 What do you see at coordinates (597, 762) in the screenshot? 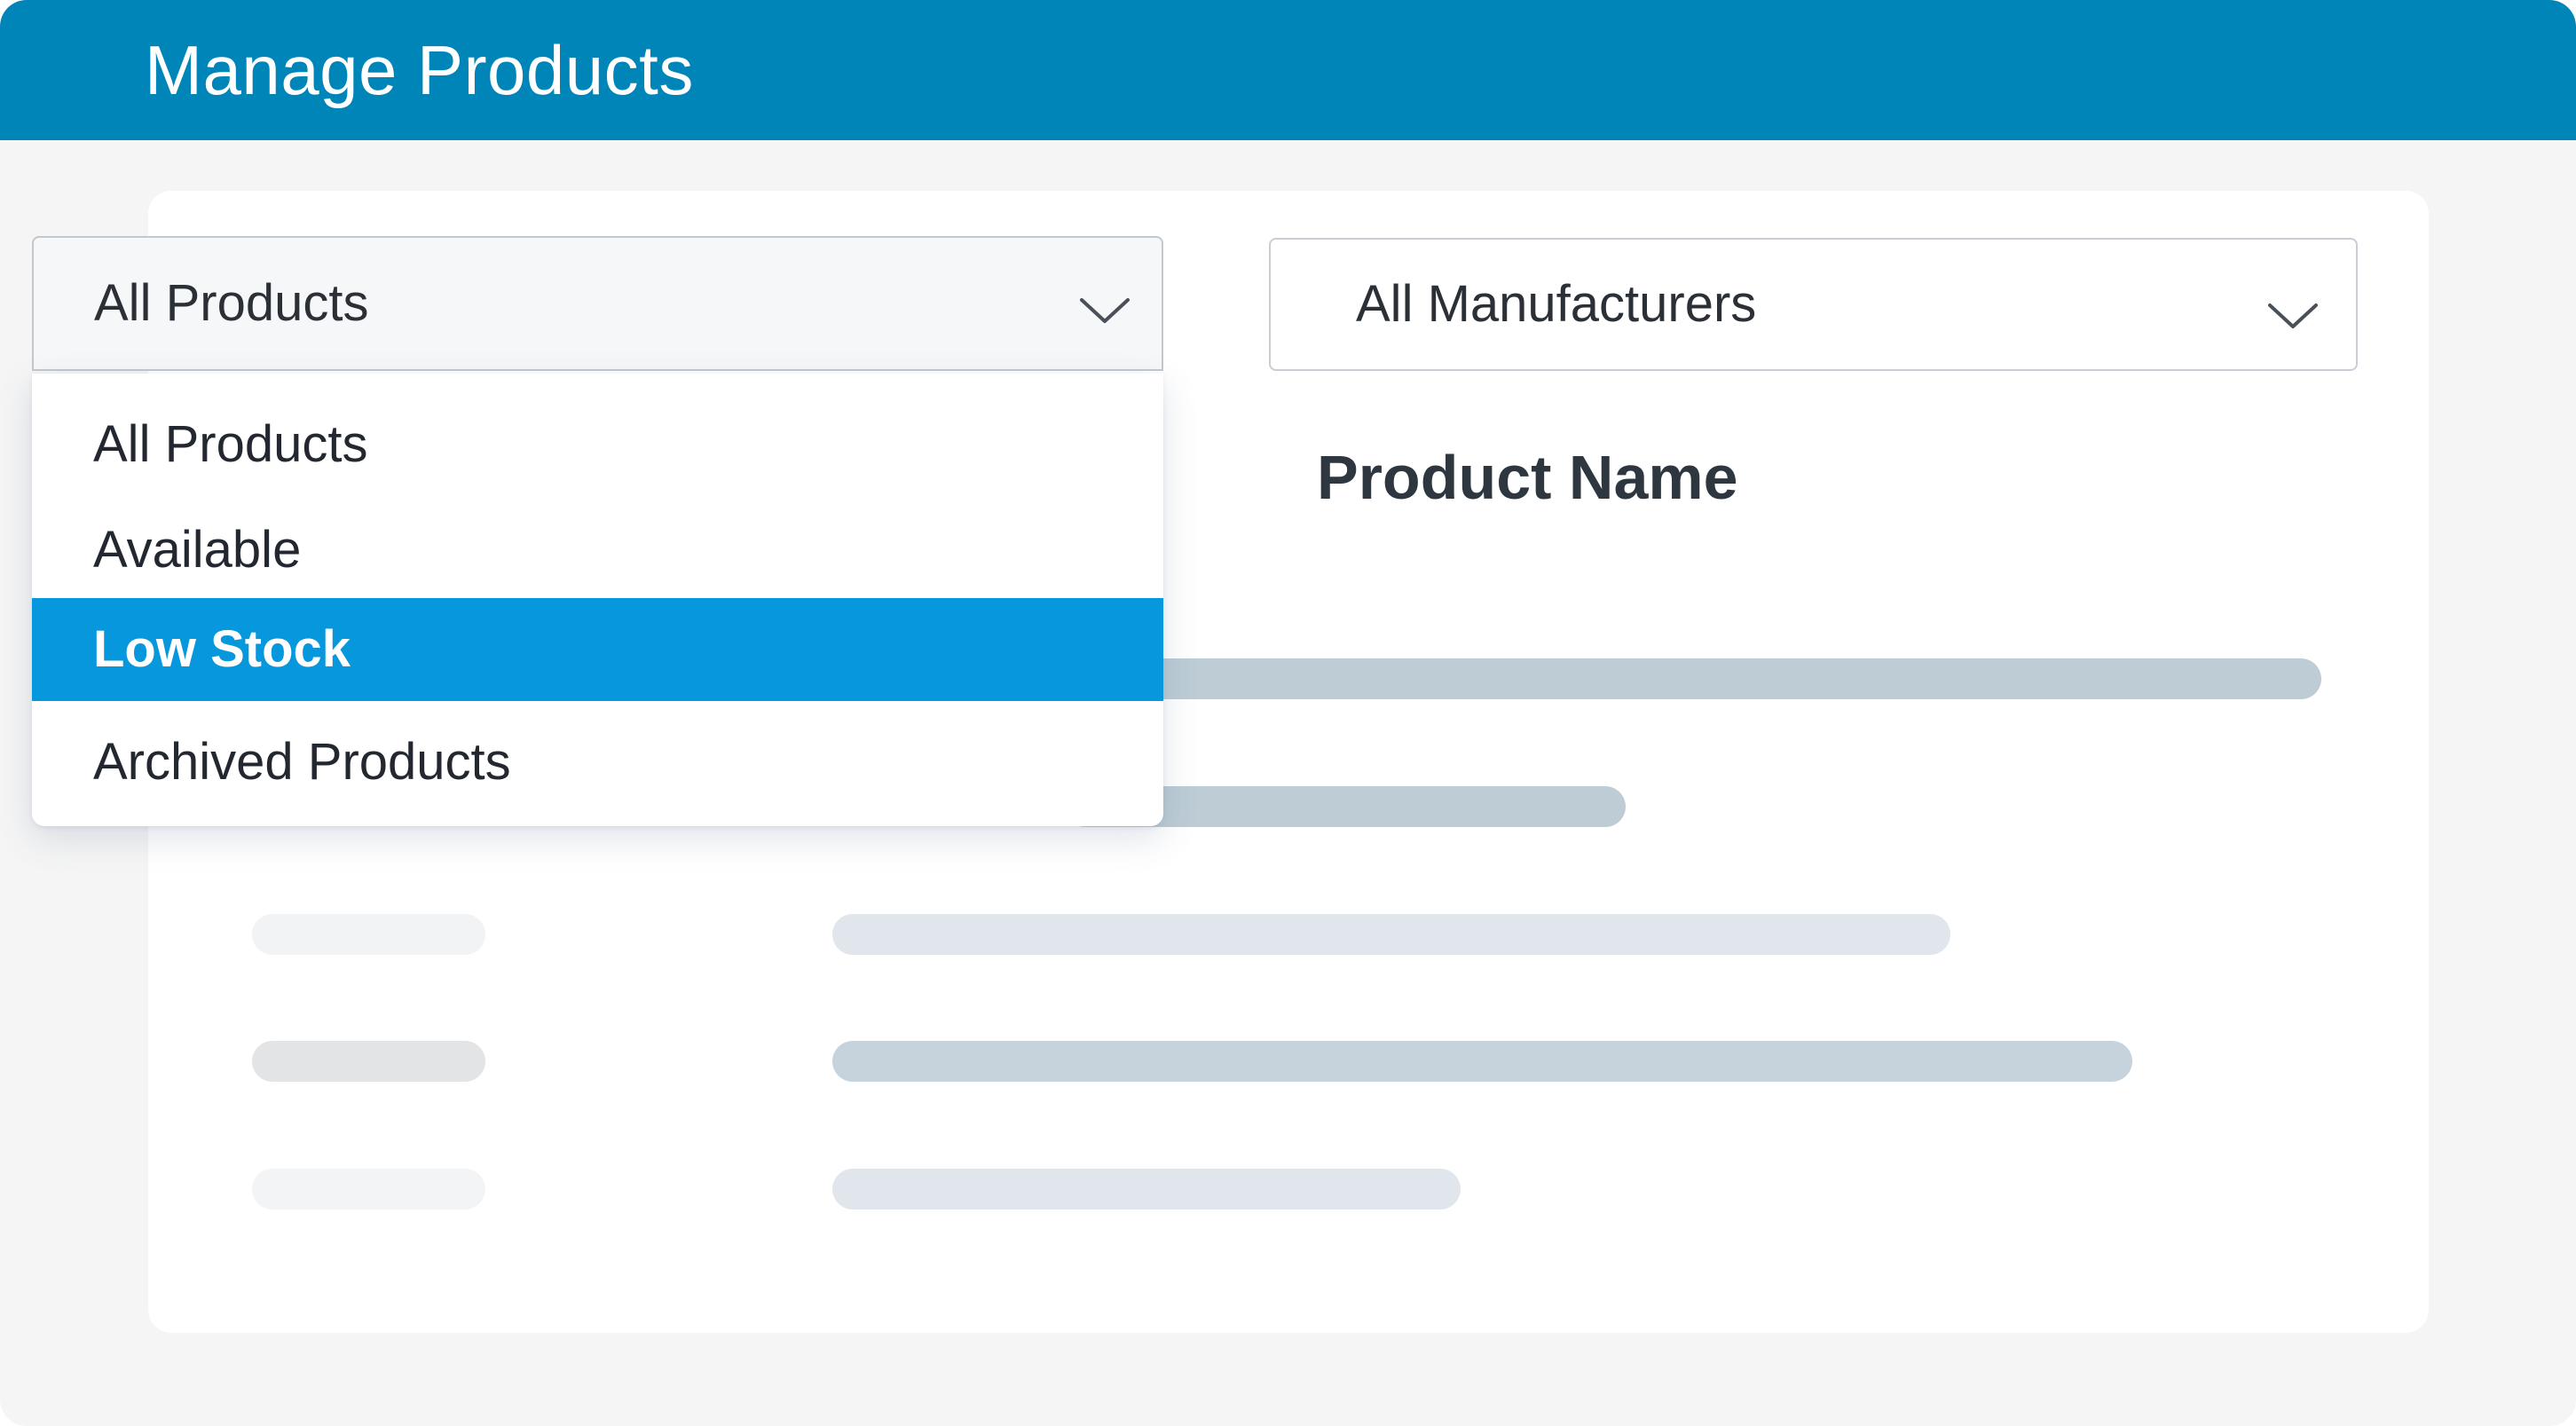
I see `dropdown-option-archived-products: Archived Products` at bounding box center [597, 762].